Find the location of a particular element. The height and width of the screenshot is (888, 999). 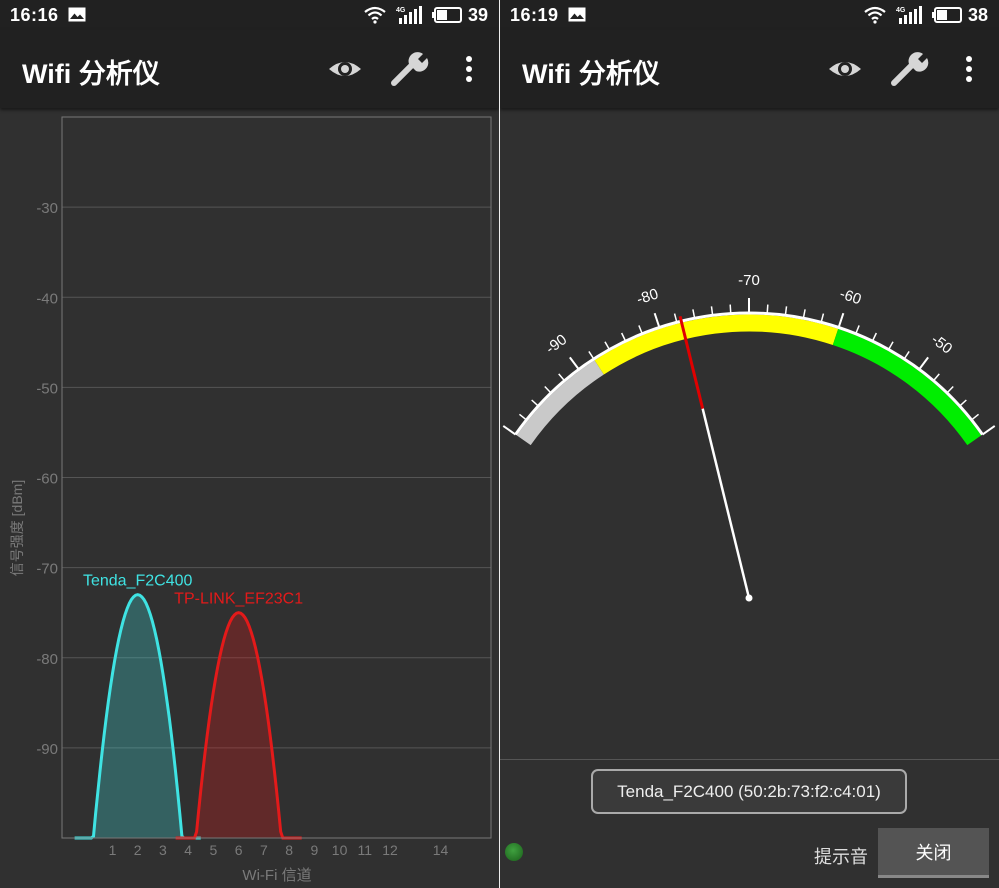

x-tick-label: 6 is located at coordinates (239, 850).